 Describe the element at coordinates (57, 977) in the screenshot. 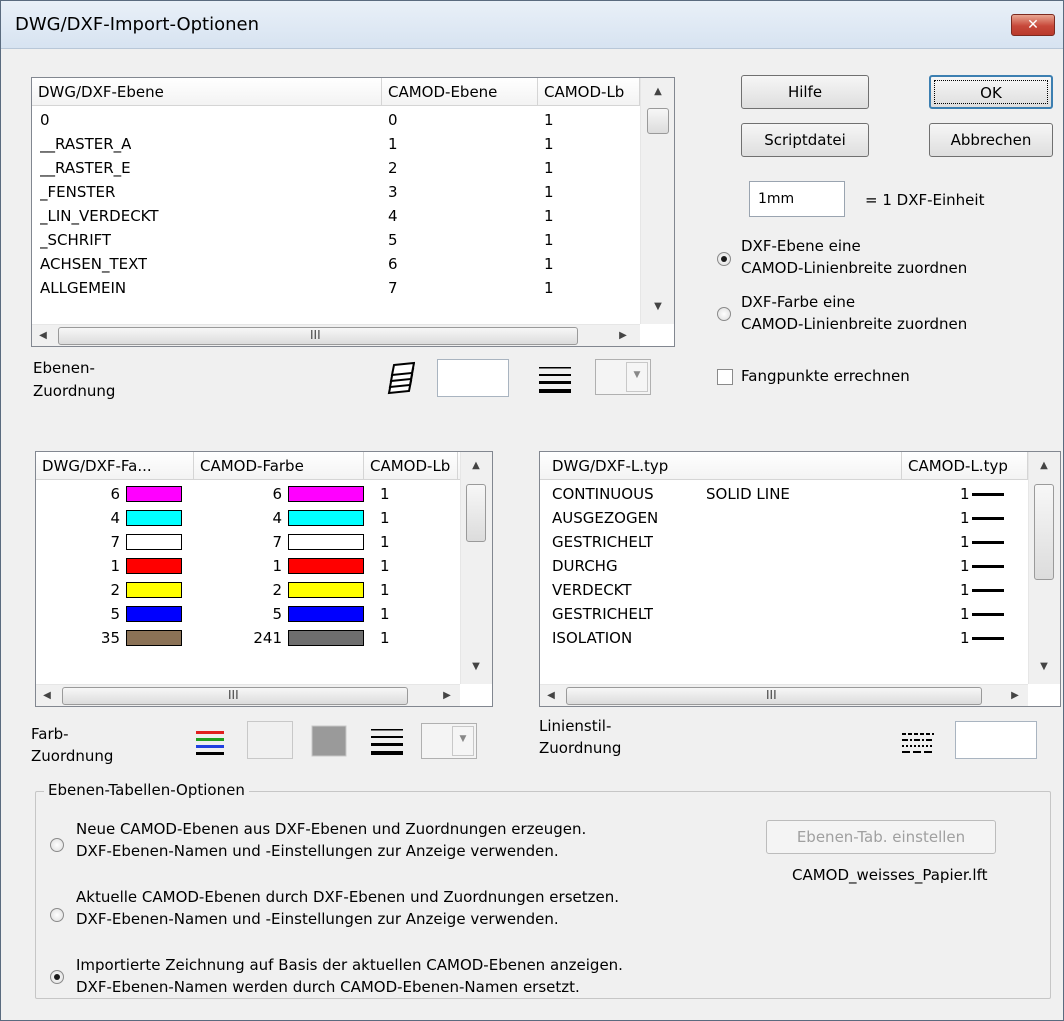

I see `radio-current-layers` at that location.